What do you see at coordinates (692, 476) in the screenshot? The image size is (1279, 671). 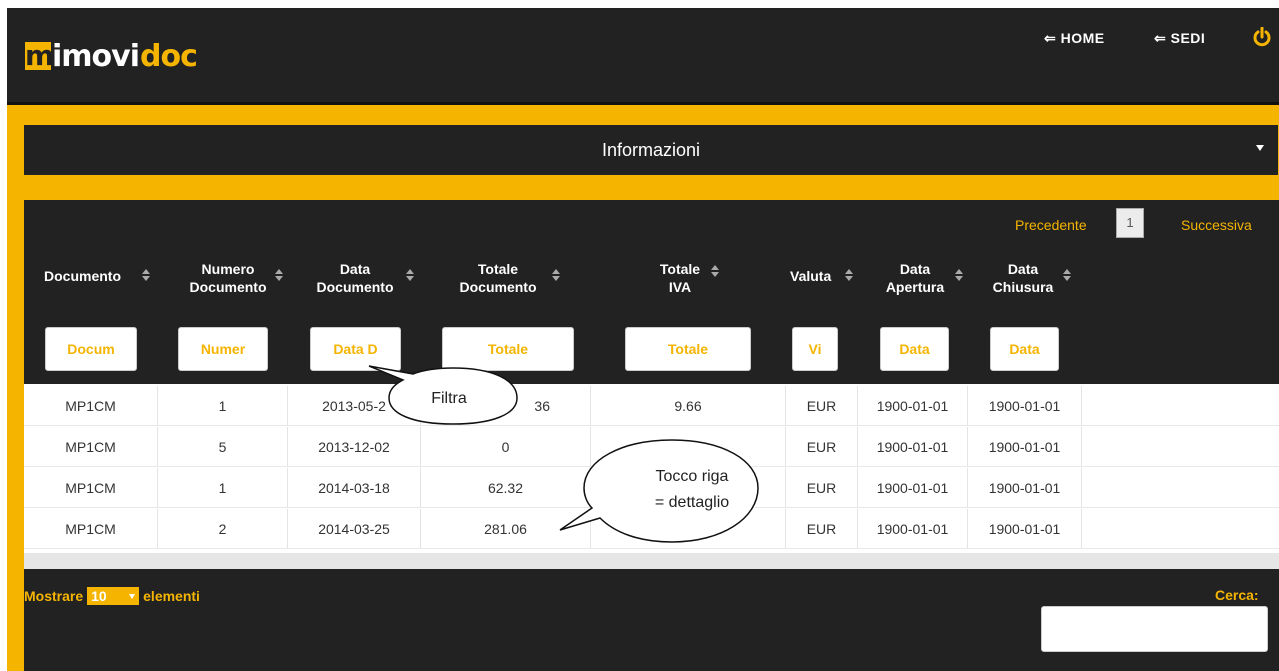 I see `row-callout-text-line1: Tocco riga` at bounding box center [692, 476].